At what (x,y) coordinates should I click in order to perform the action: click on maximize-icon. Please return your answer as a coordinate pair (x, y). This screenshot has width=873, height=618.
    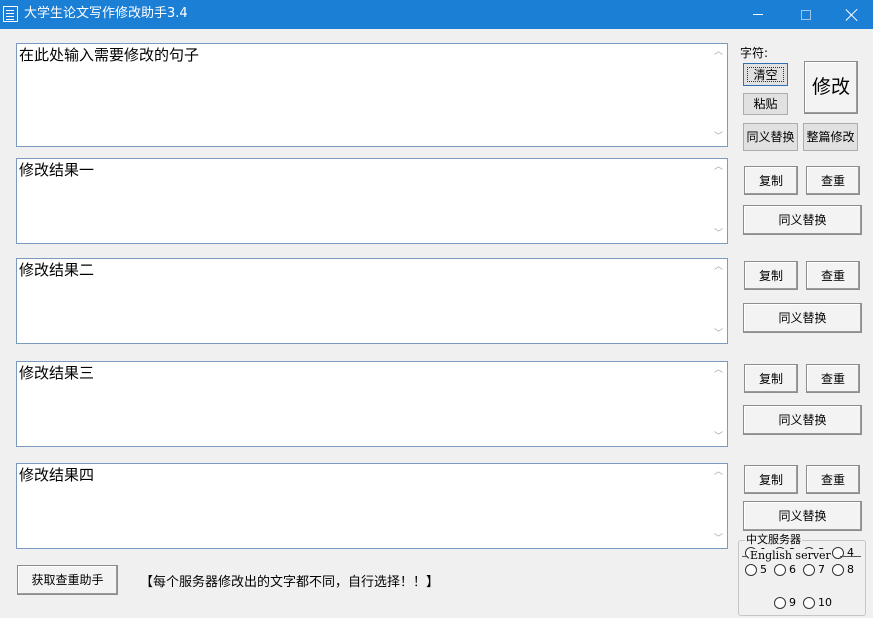
    Looking at the image, I should click on (806, 14).